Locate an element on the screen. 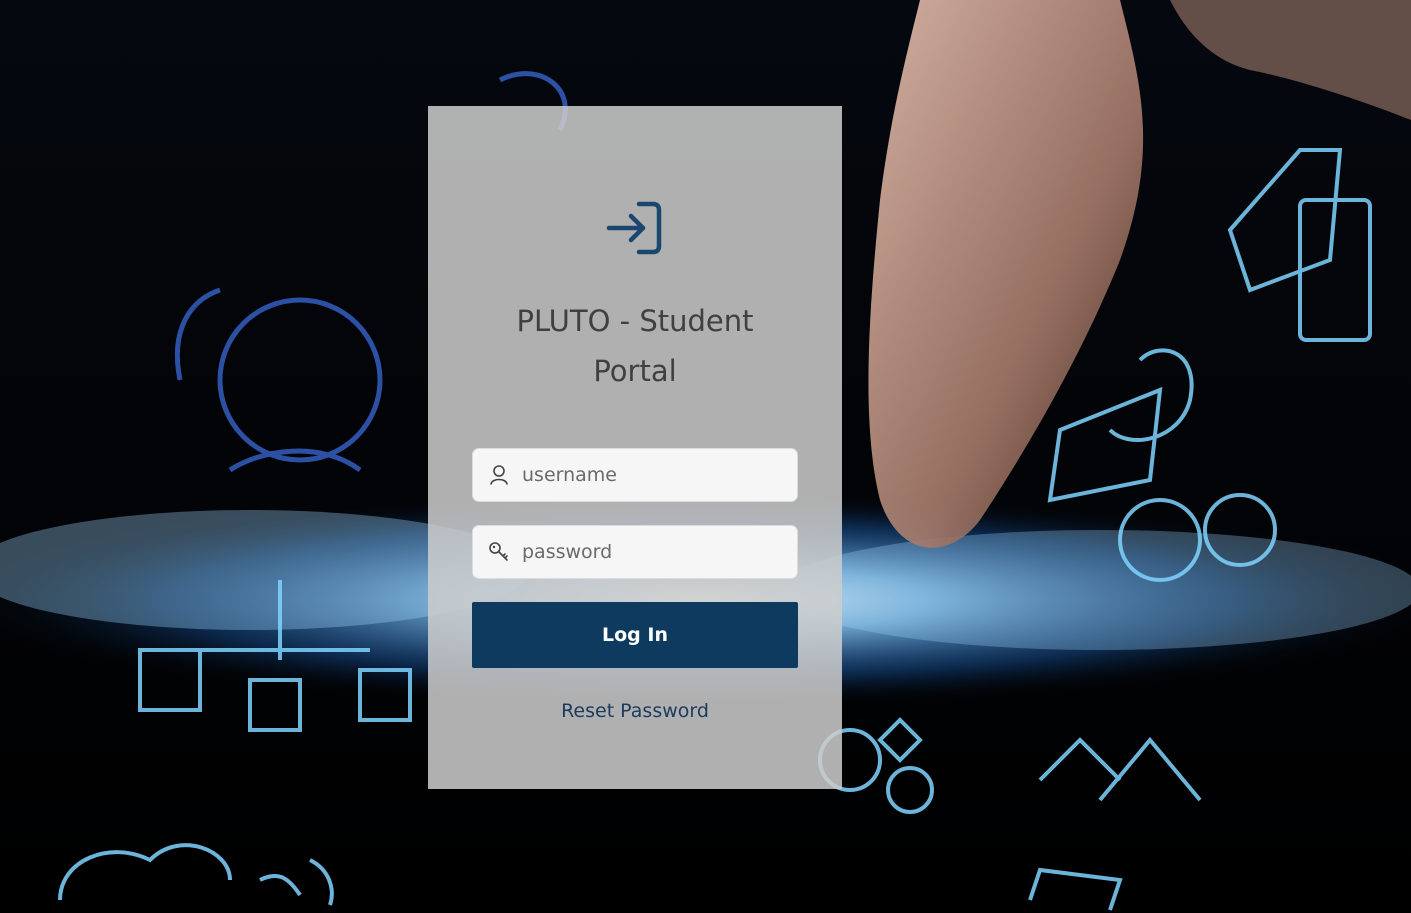 The height and width of the screenshot is (913, 1411). key-icon is located at coordinates (499, 552).